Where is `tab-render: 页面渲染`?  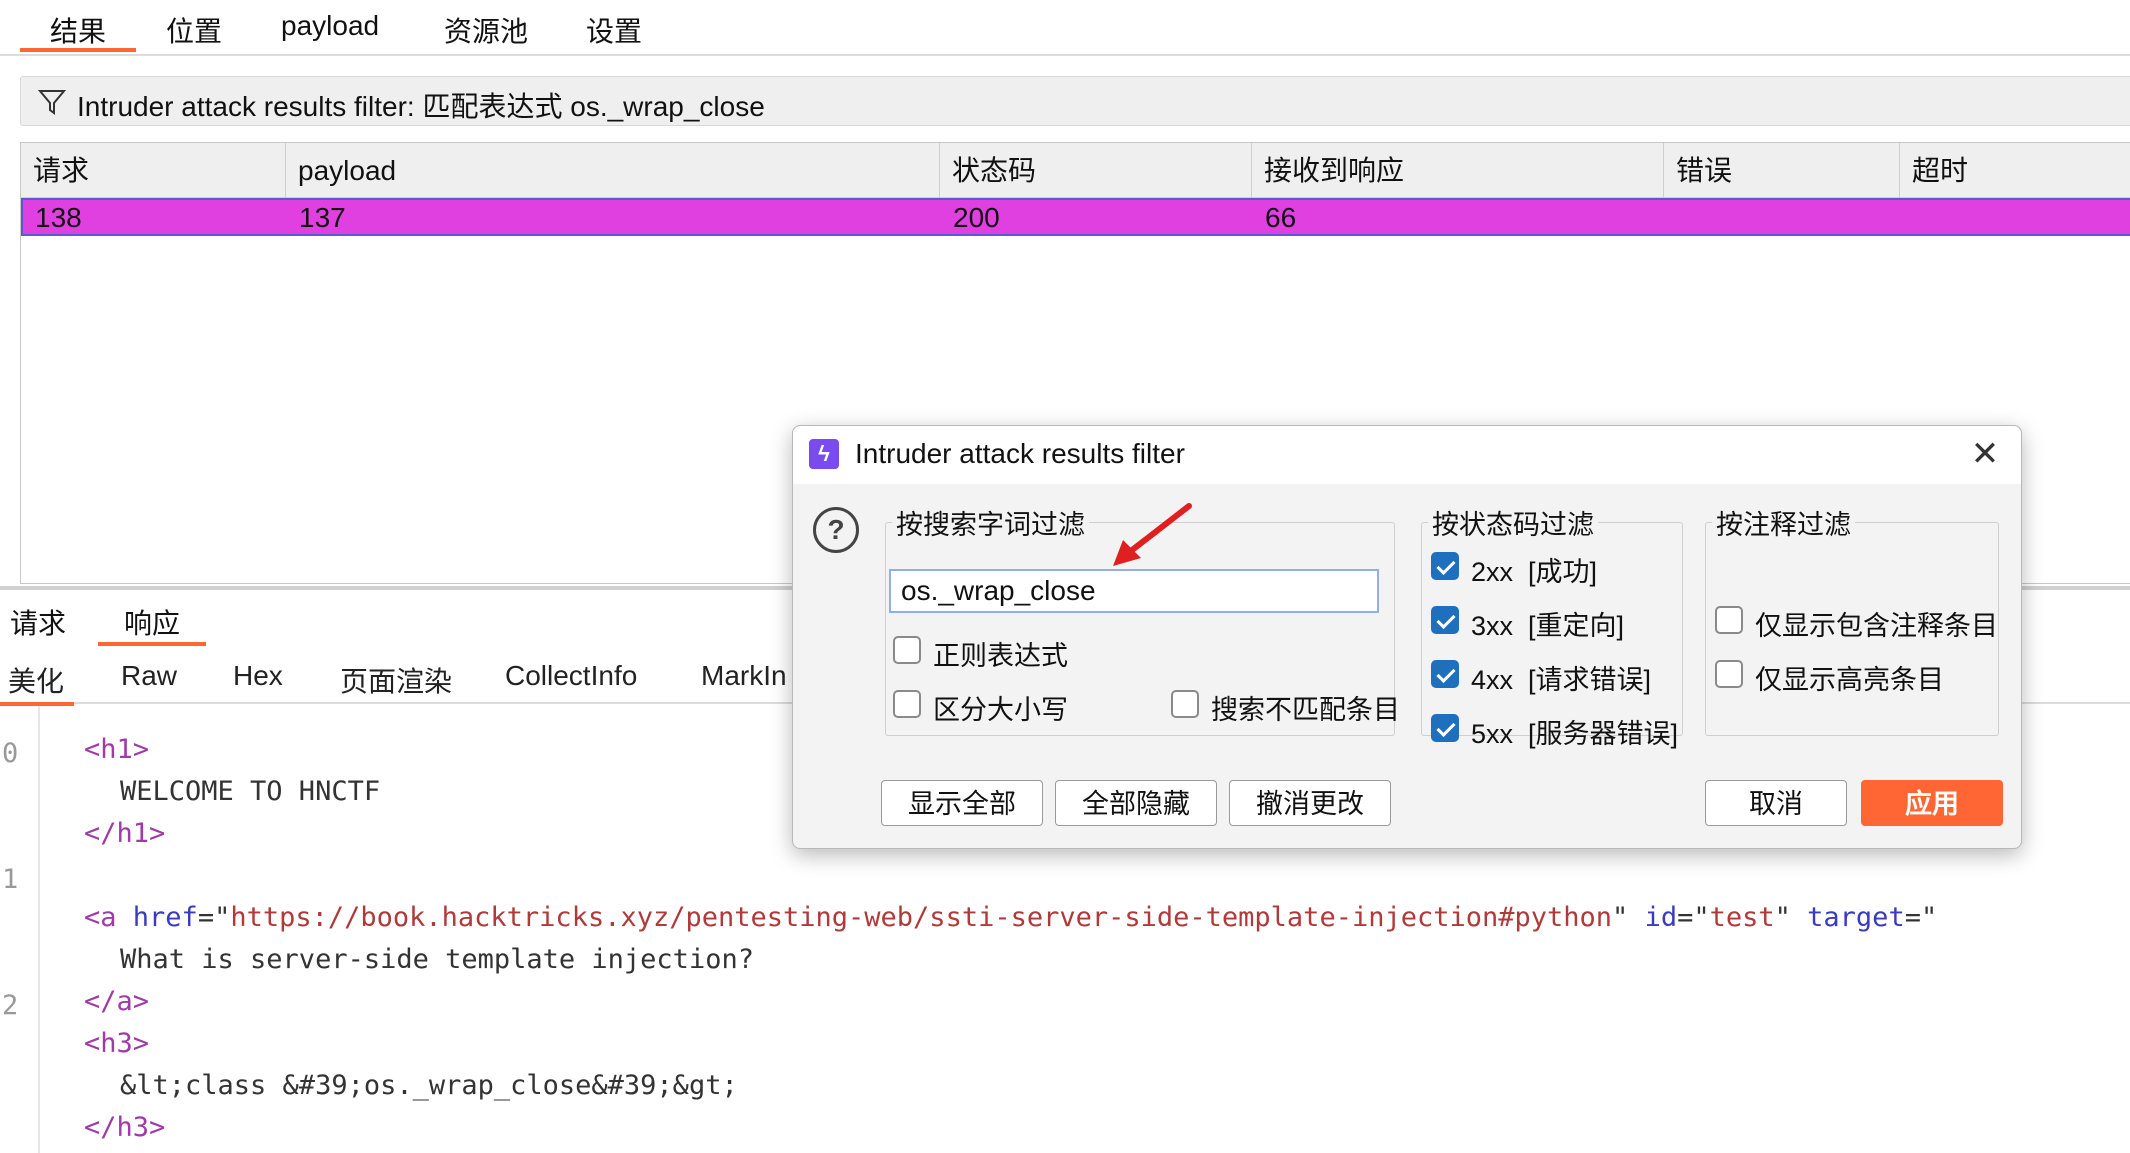 tab-render: 页面渲染 is located at coordinates (396, 680).